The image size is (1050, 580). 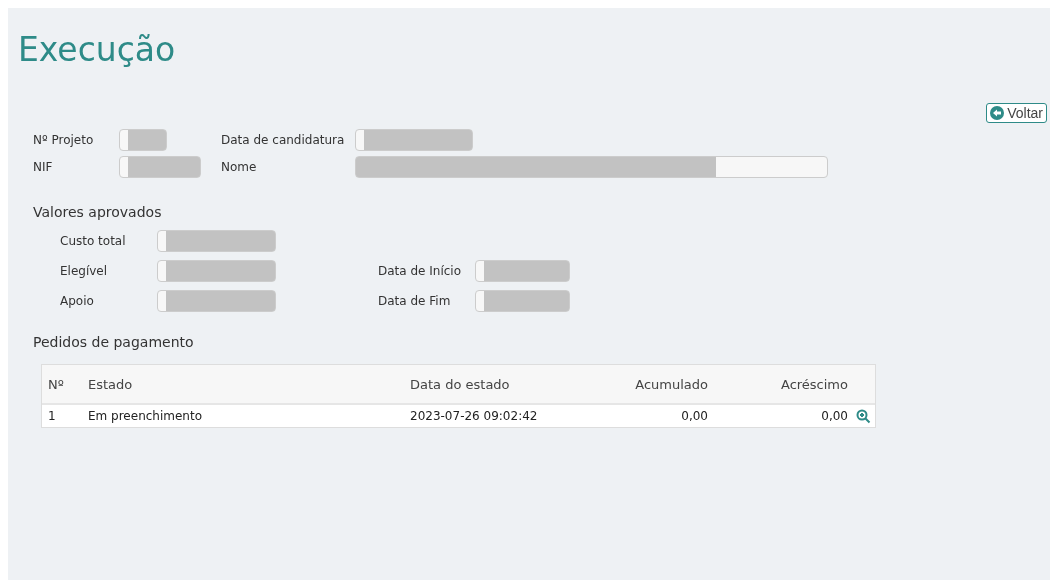 What do you see at coordinates (97, 49) in the screenshot?
I see `page-title: Execução` at bounding box center [97, 49].